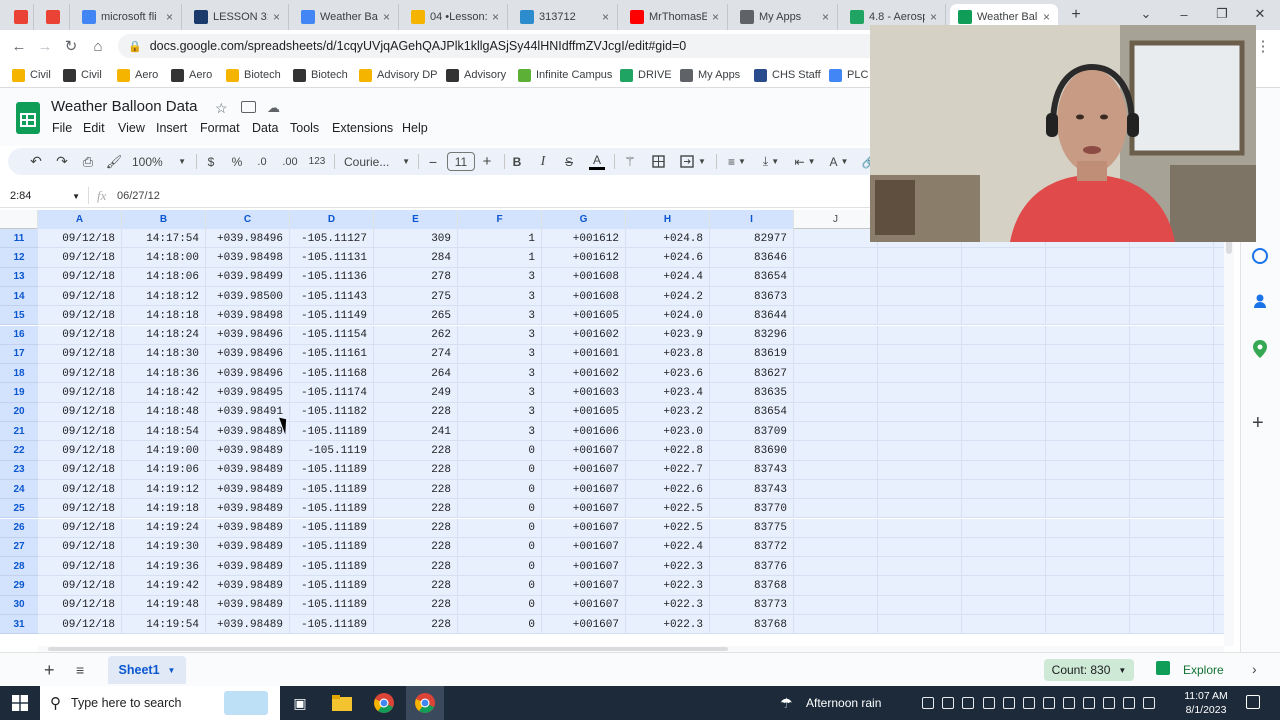  I want to click on table-cell: +039.98495, so click(248, 393).